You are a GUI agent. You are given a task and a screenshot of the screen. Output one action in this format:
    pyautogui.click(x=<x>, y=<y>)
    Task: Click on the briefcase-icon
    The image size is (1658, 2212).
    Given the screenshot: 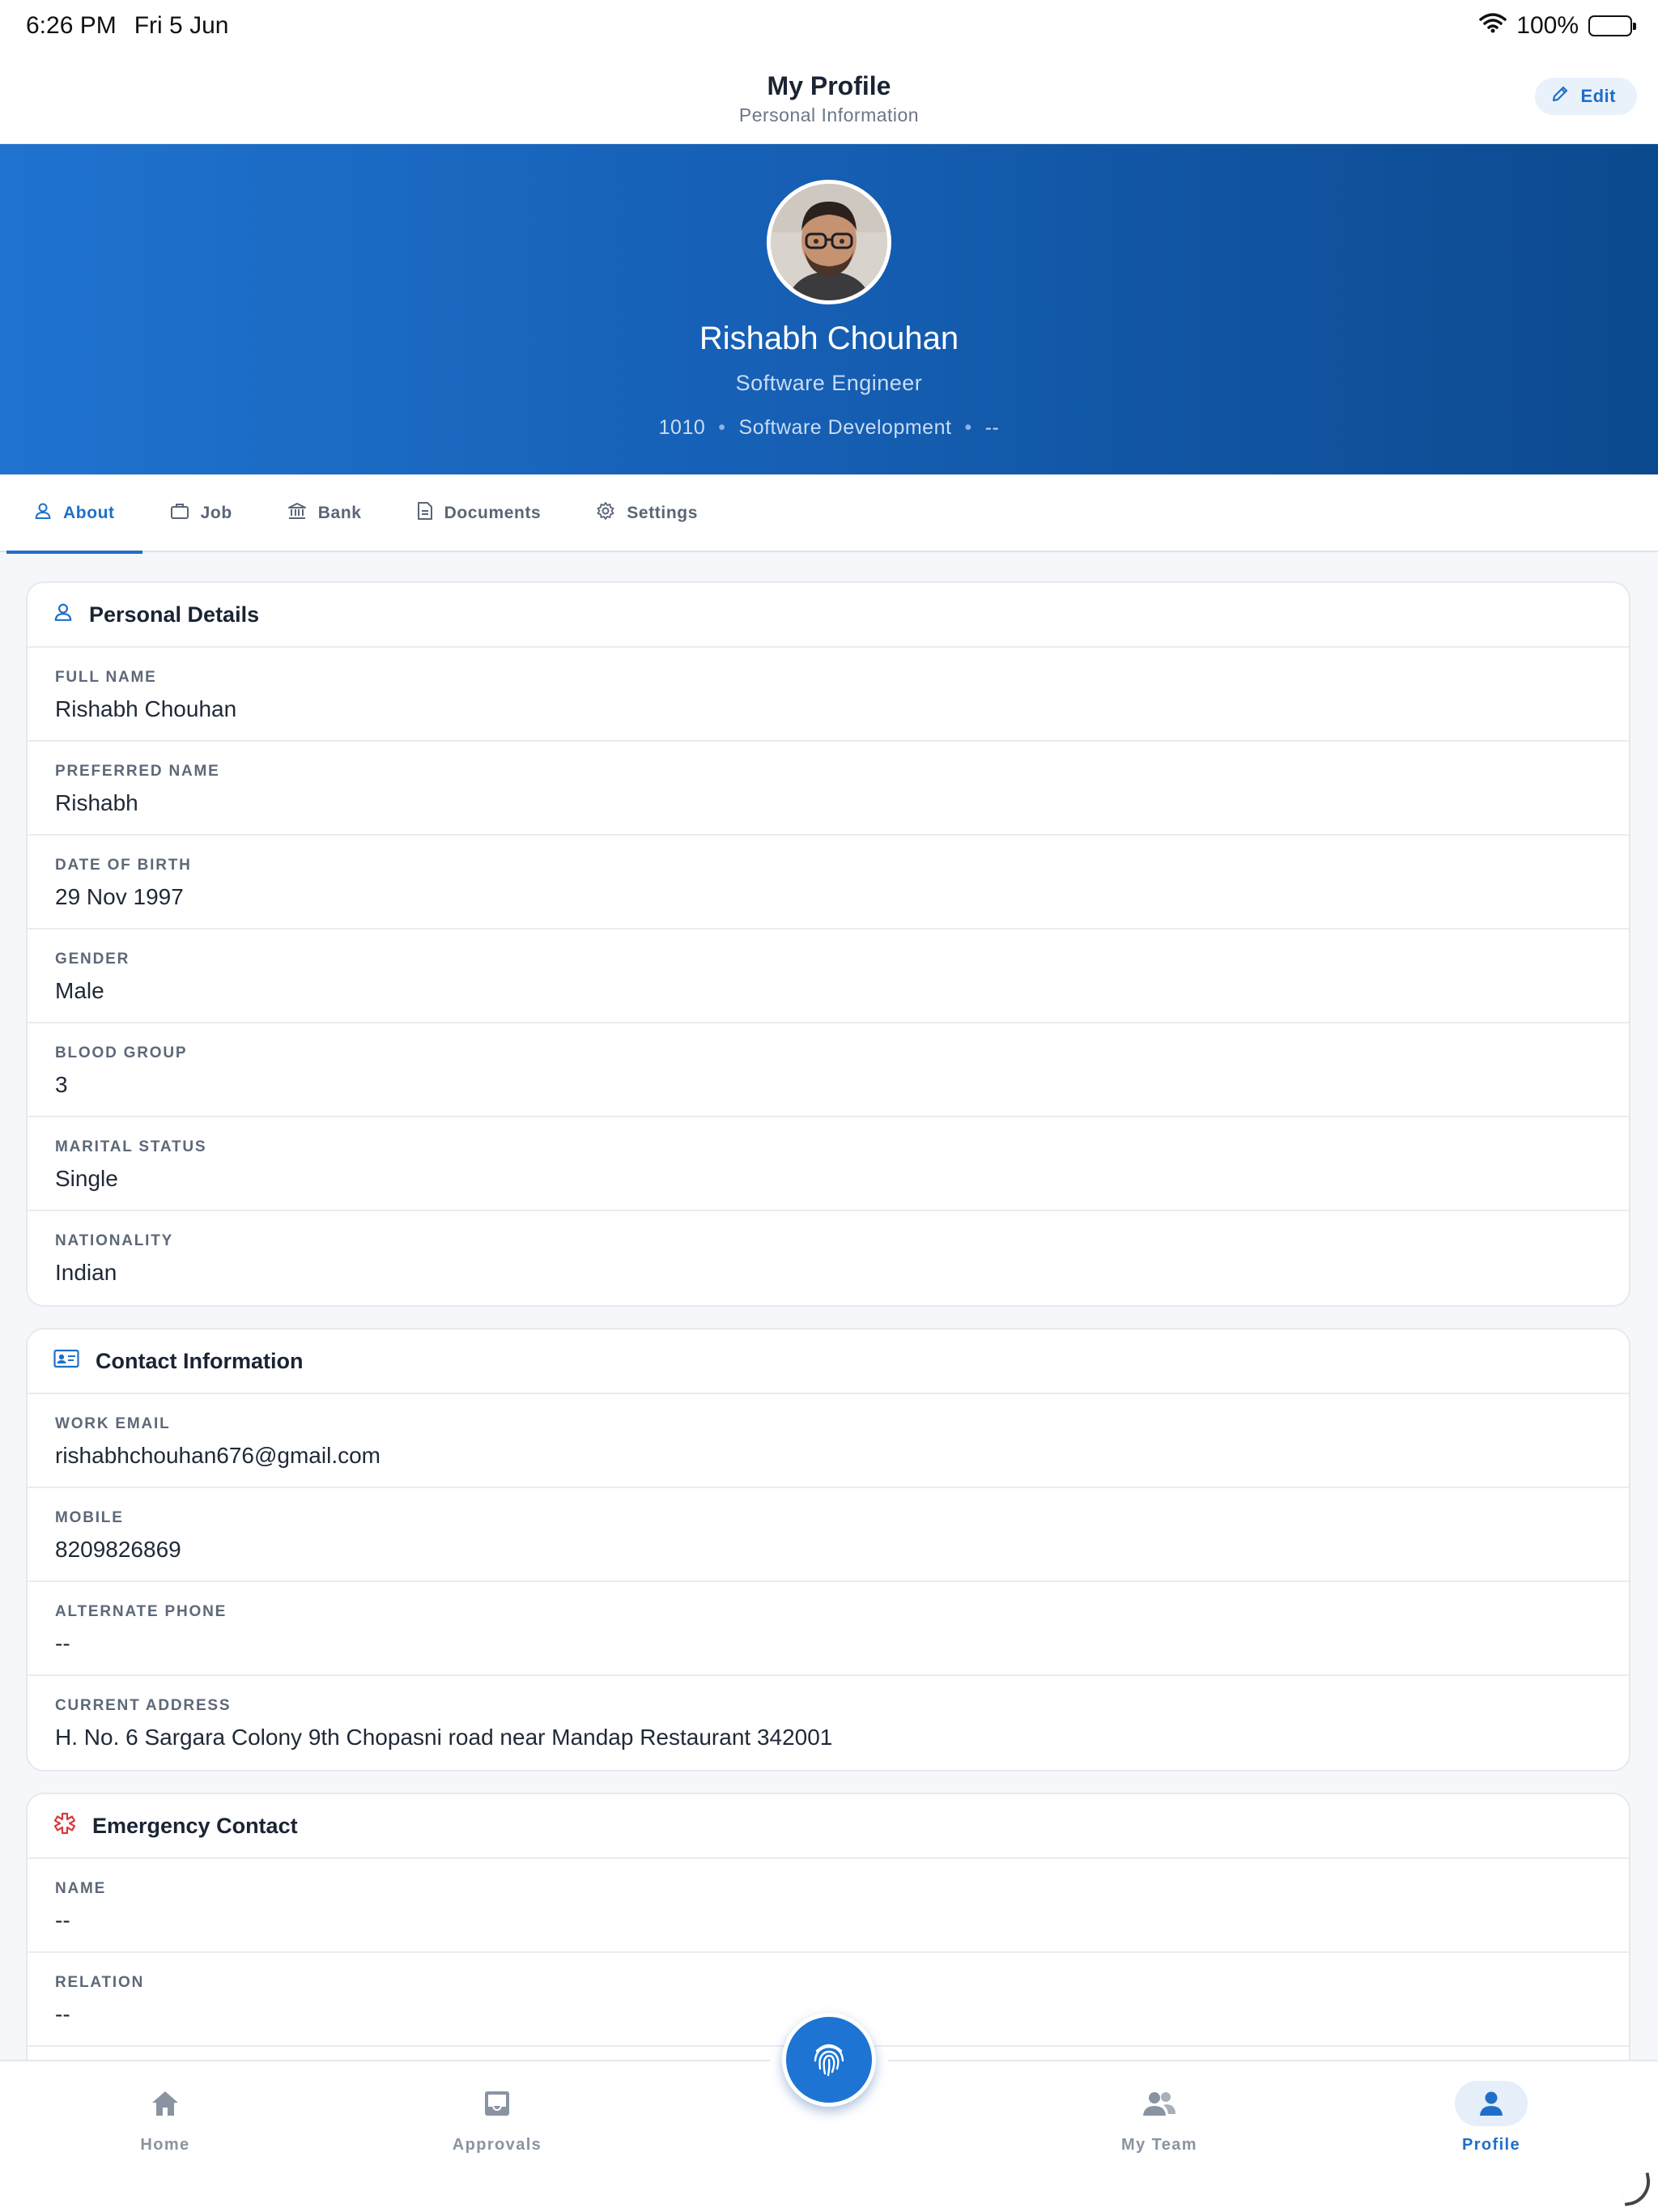 What is the action you would take?
    pyautogui.click(x=179, y=514)
    